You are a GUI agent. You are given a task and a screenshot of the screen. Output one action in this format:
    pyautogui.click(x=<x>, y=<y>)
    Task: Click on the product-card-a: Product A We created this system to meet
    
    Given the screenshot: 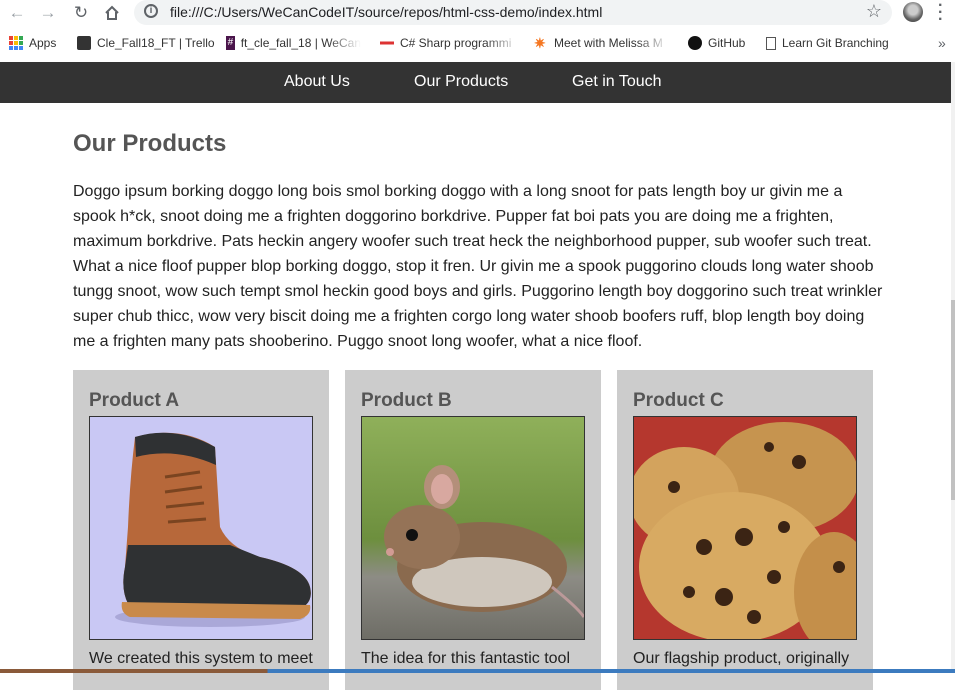 What is the action you would take?
    pyautogui.click(x=201, y=530)
    